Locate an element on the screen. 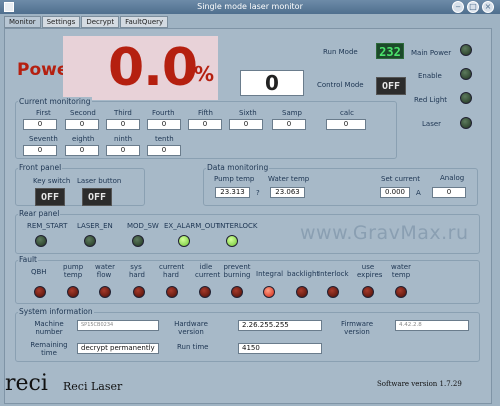 The height and width of the screenshot is (406, 500). control-mode-label: Control Mode is located at coordinates (340, 85).